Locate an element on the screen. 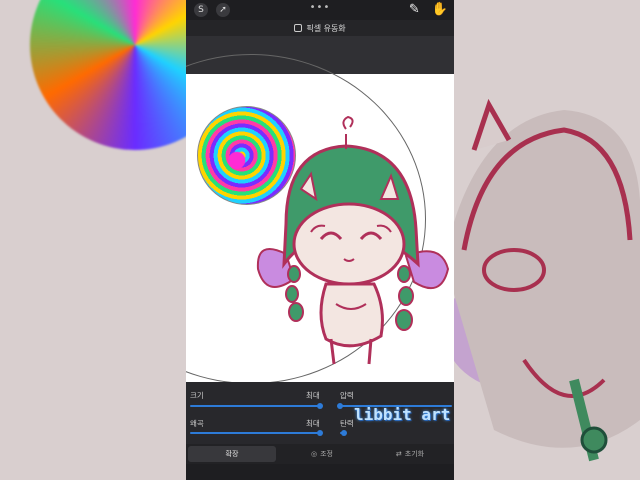 The height and width of the screenshot is (480, 640). distortion-slider-knob is located at coordinates (320, 433).